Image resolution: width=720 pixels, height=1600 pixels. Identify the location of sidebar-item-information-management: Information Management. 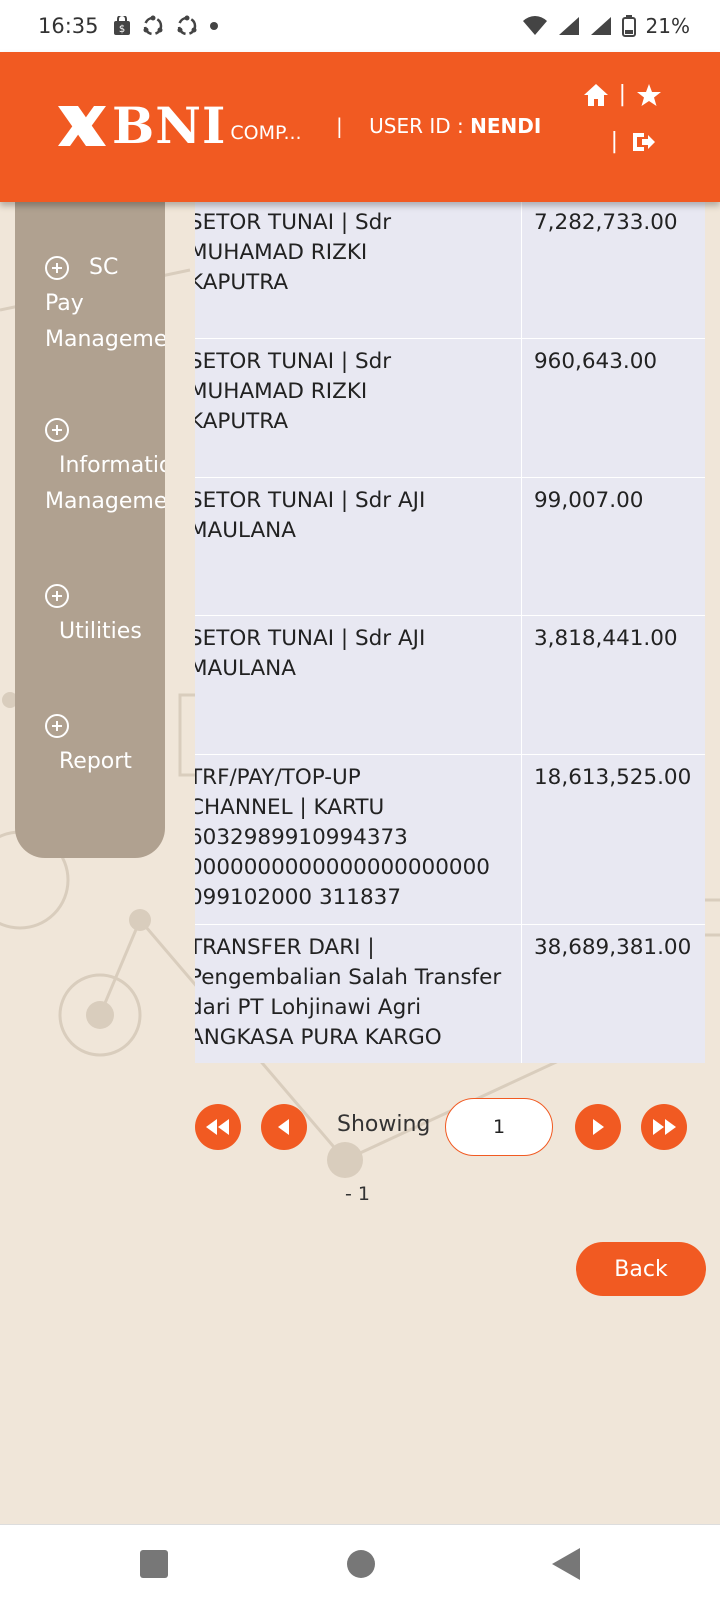
(105, 466).